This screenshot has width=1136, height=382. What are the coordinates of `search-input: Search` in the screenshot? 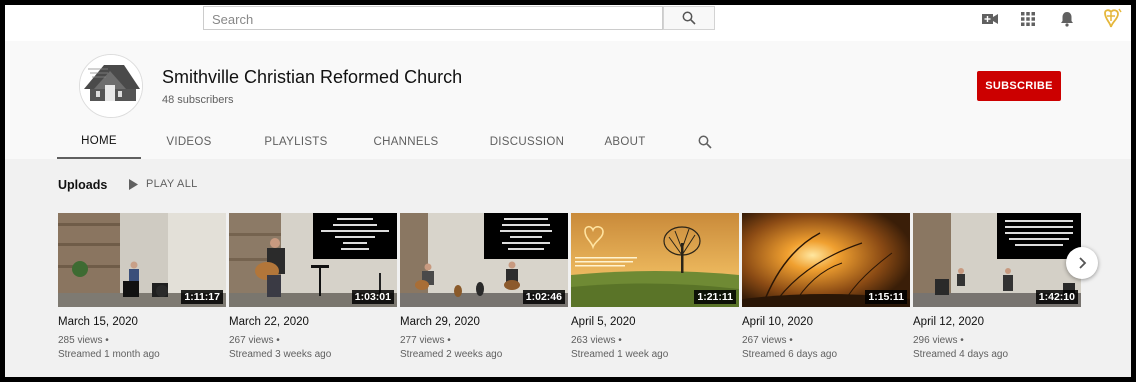 It's located at (433, 18).